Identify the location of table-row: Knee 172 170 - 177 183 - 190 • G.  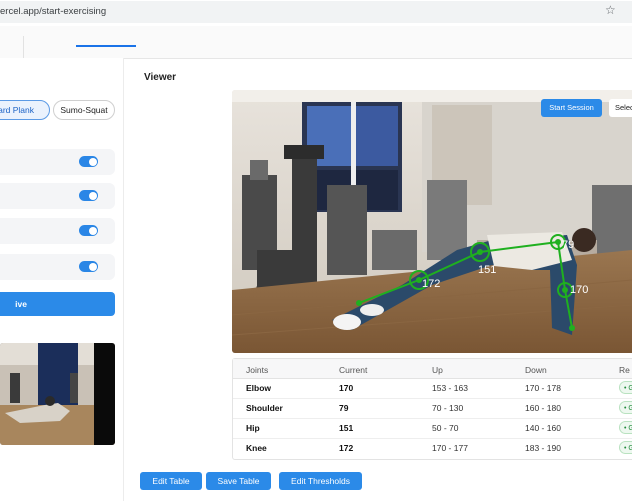
(432, 448).